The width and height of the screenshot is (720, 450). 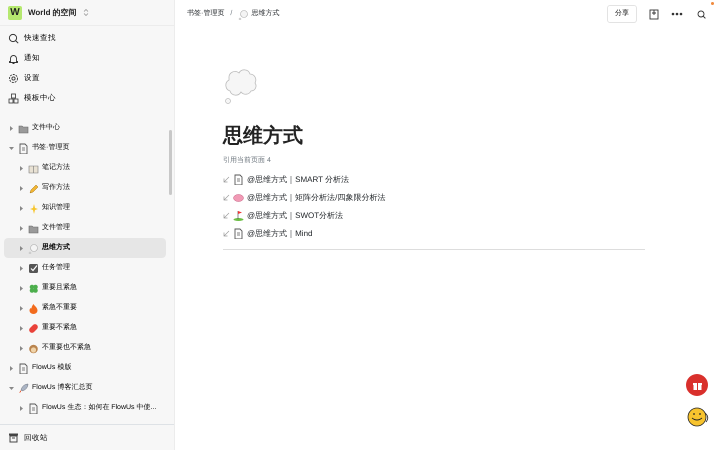 I want to click on scrollbar-thumb, so click(x=170, y=162).